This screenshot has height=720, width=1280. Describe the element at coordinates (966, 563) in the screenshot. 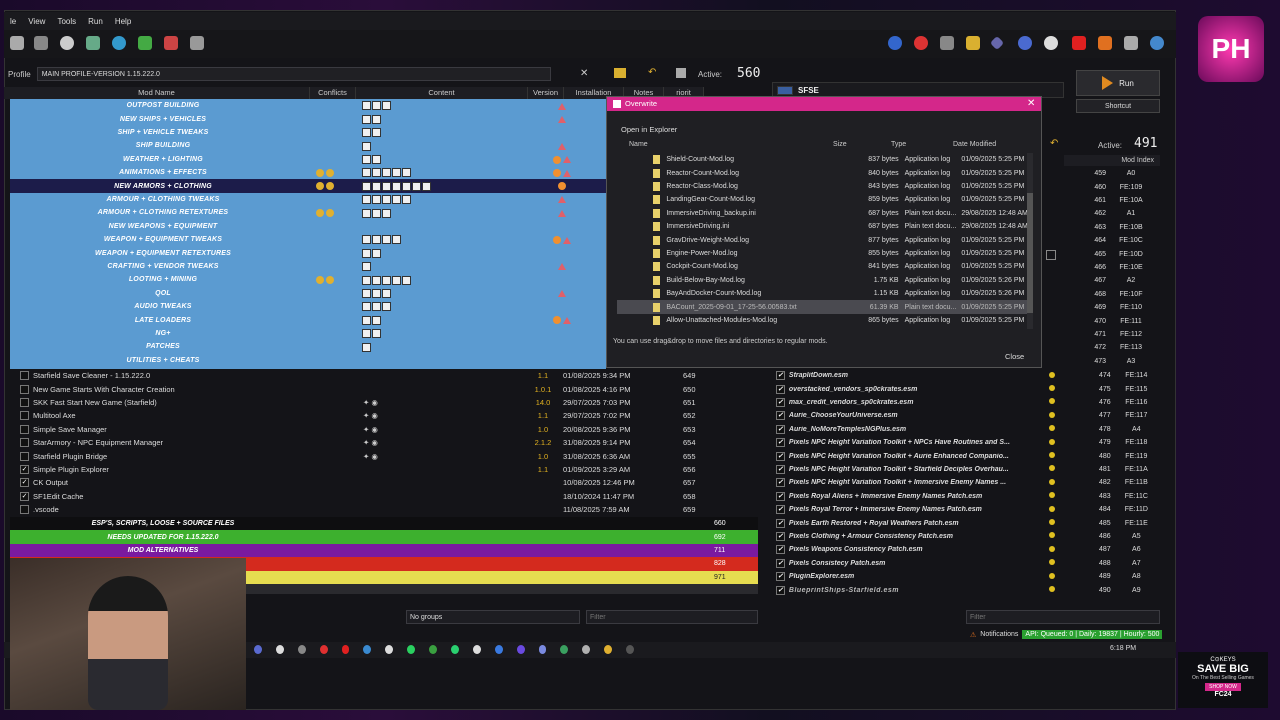

I see `plugin-row: ✓ Pixels Consistecy Patch.esm 488 A7` at that location.